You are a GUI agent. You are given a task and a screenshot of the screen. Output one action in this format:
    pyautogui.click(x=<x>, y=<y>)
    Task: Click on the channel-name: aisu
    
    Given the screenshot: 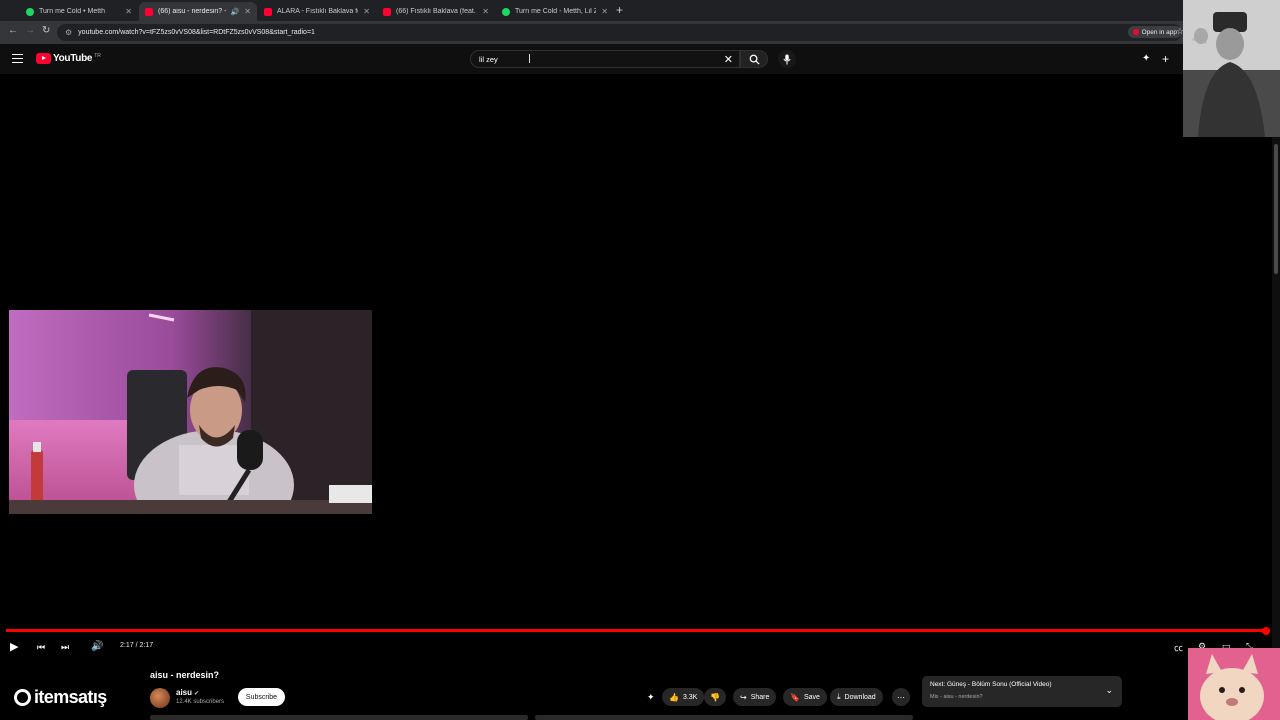 What is the action you would take?
    pyautogui.click(x=184, y=692)
    